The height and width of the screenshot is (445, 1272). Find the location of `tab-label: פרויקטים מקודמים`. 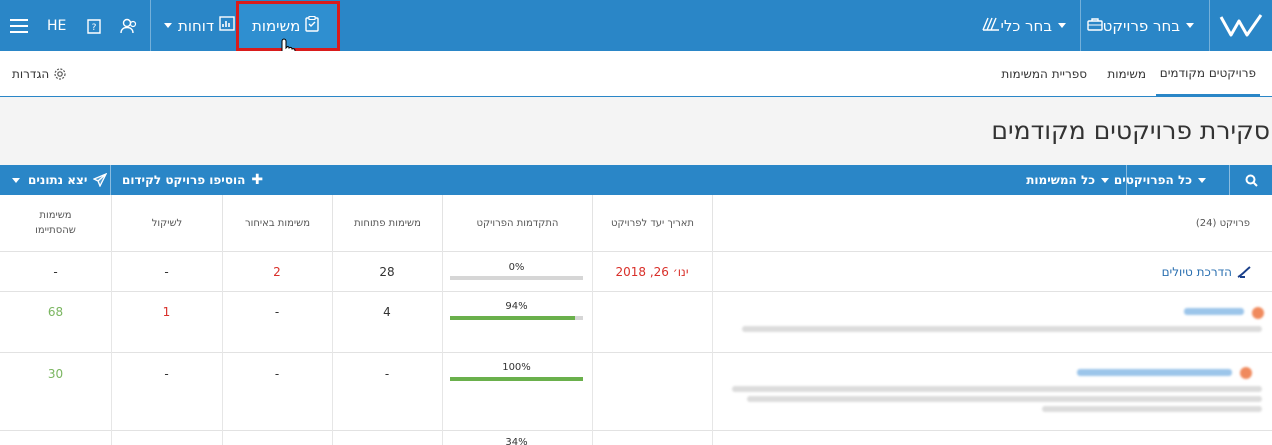

tab-label: פרויקטים מקודמים is located at coordinates (1207, 72).